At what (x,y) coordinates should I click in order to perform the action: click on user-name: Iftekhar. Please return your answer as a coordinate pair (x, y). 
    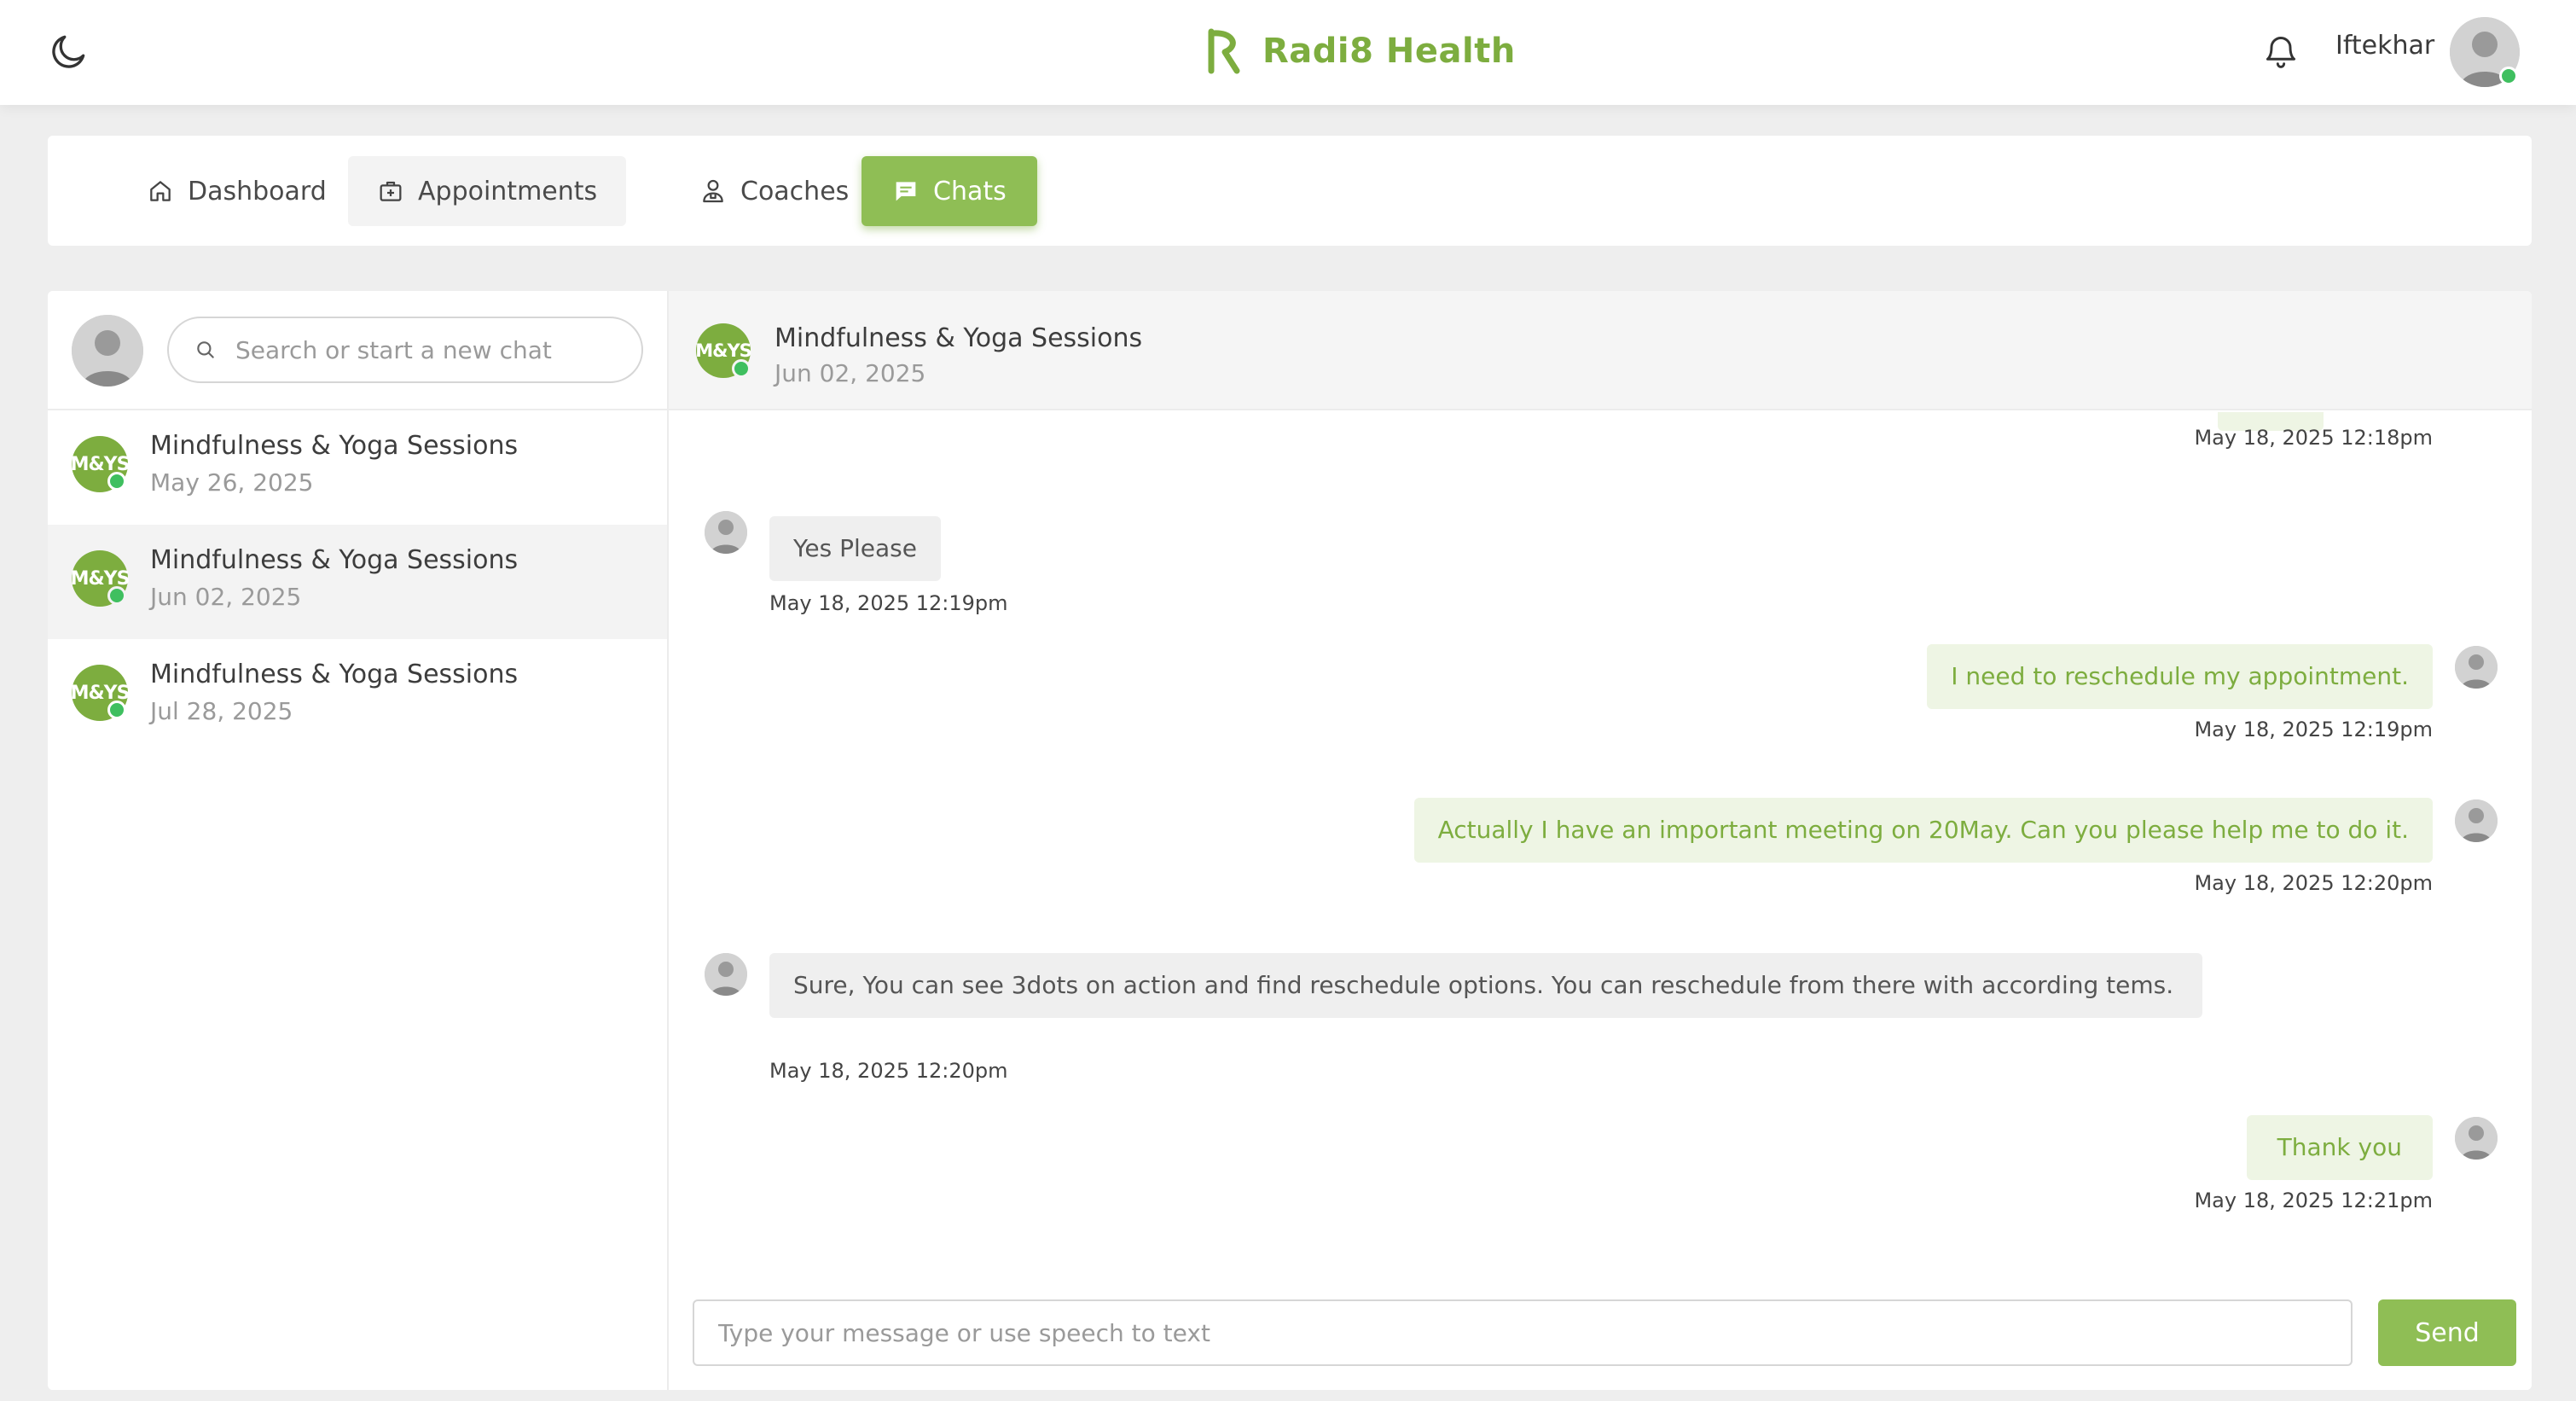
    Looking at the image, I should click on (2384, 46).